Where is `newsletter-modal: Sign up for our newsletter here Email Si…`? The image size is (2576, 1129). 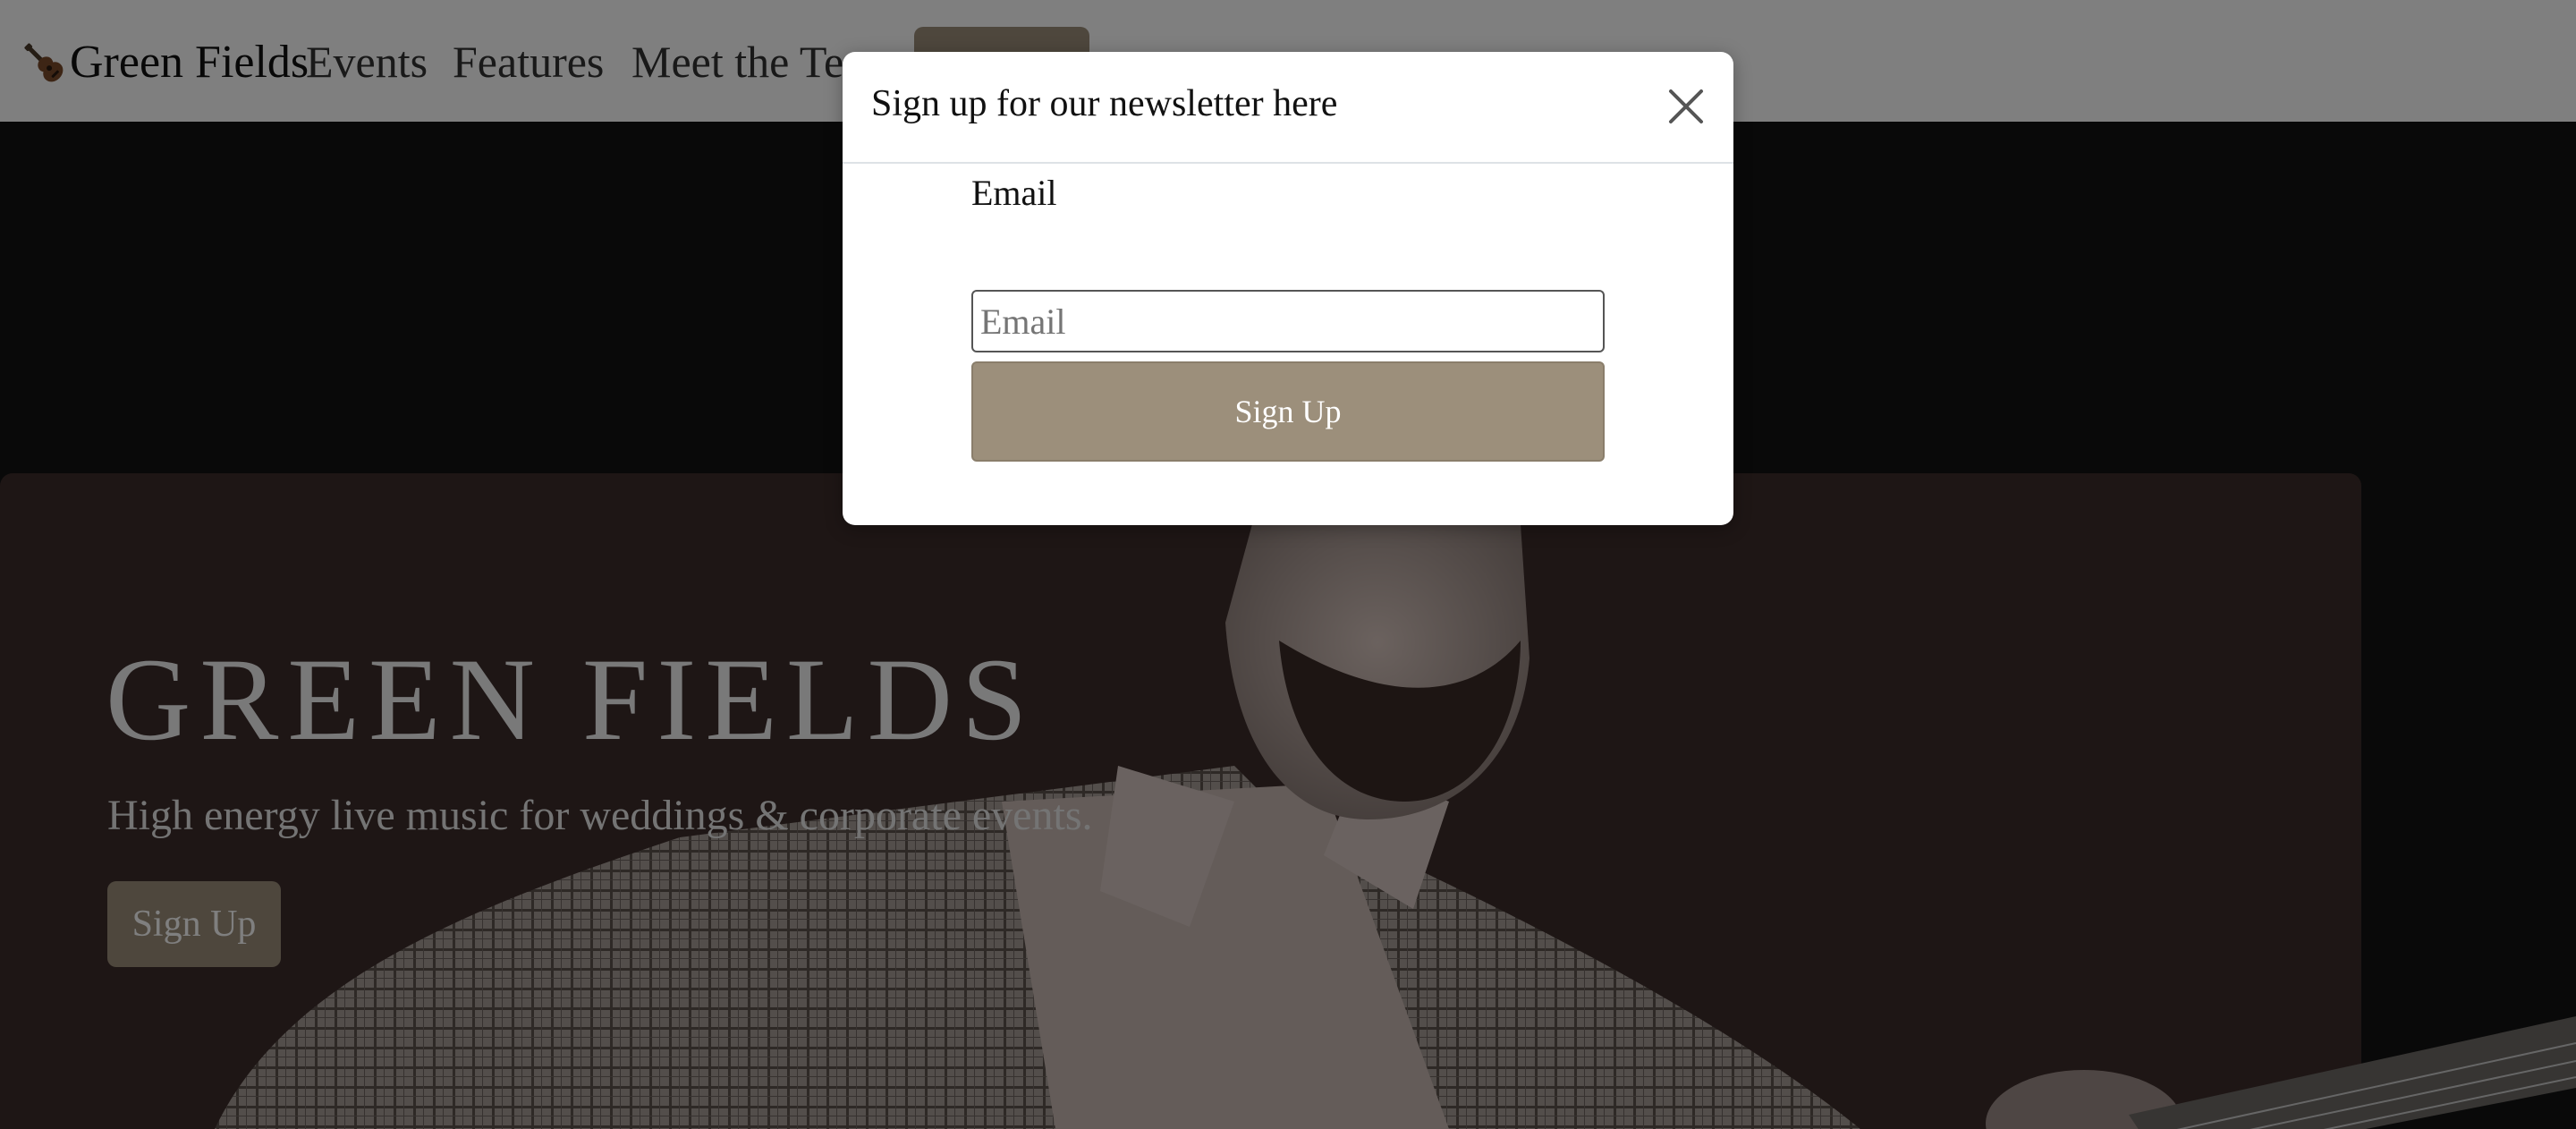 newsletter-modal: Sign up for our newsletter here Email Si… is located at coordinates (1288, 289).